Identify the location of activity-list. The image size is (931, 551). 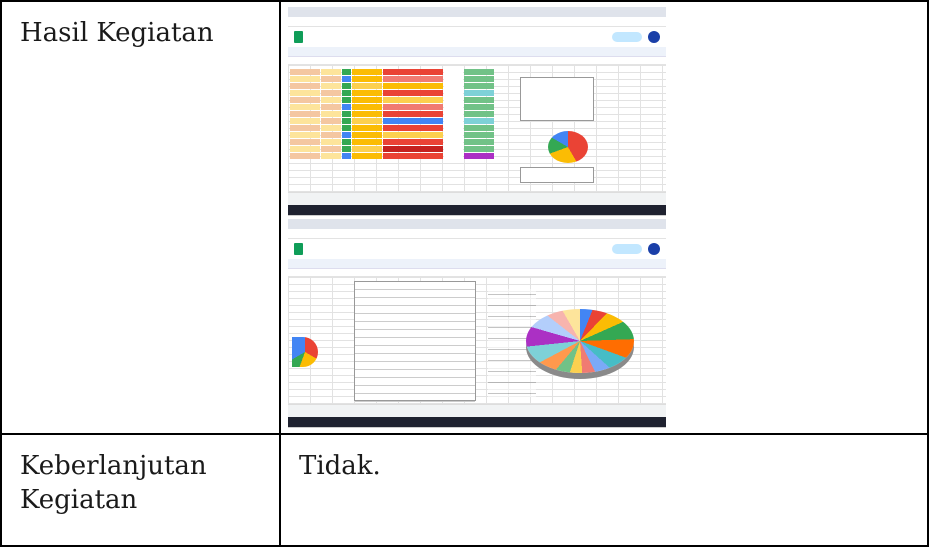
(415, 345).